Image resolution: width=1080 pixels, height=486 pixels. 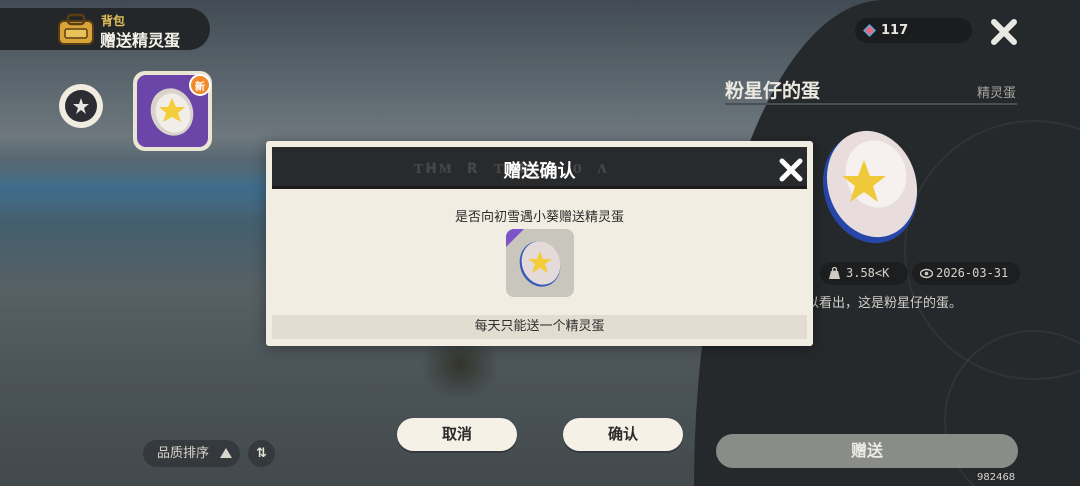 What do you see at coordinates (183, 453) in the screenshot?
I see `sort-label: 品质排序` at bounding box center [183, 453].